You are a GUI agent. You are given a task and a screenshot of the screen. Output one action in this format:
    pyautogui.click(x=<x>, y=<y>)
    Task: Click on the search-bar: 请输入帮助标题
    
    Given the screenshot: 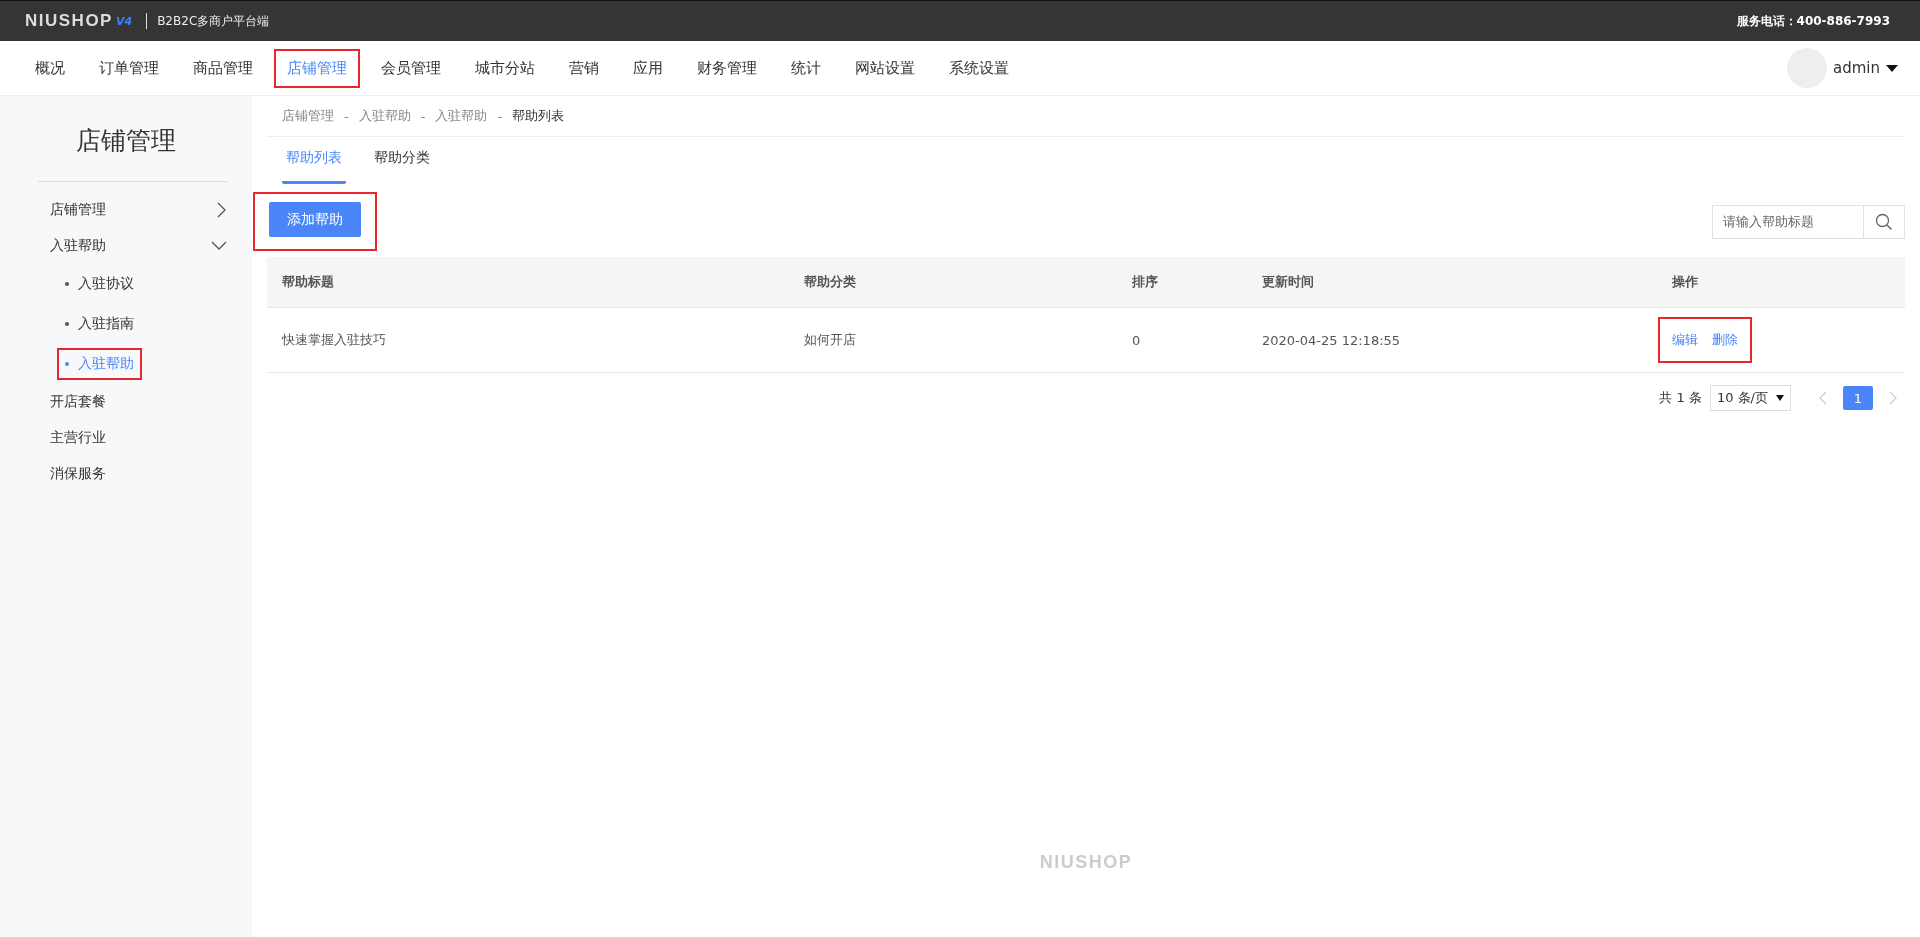 What is the action you would take?
    pyautogui.click(x=1808, y=221)
    